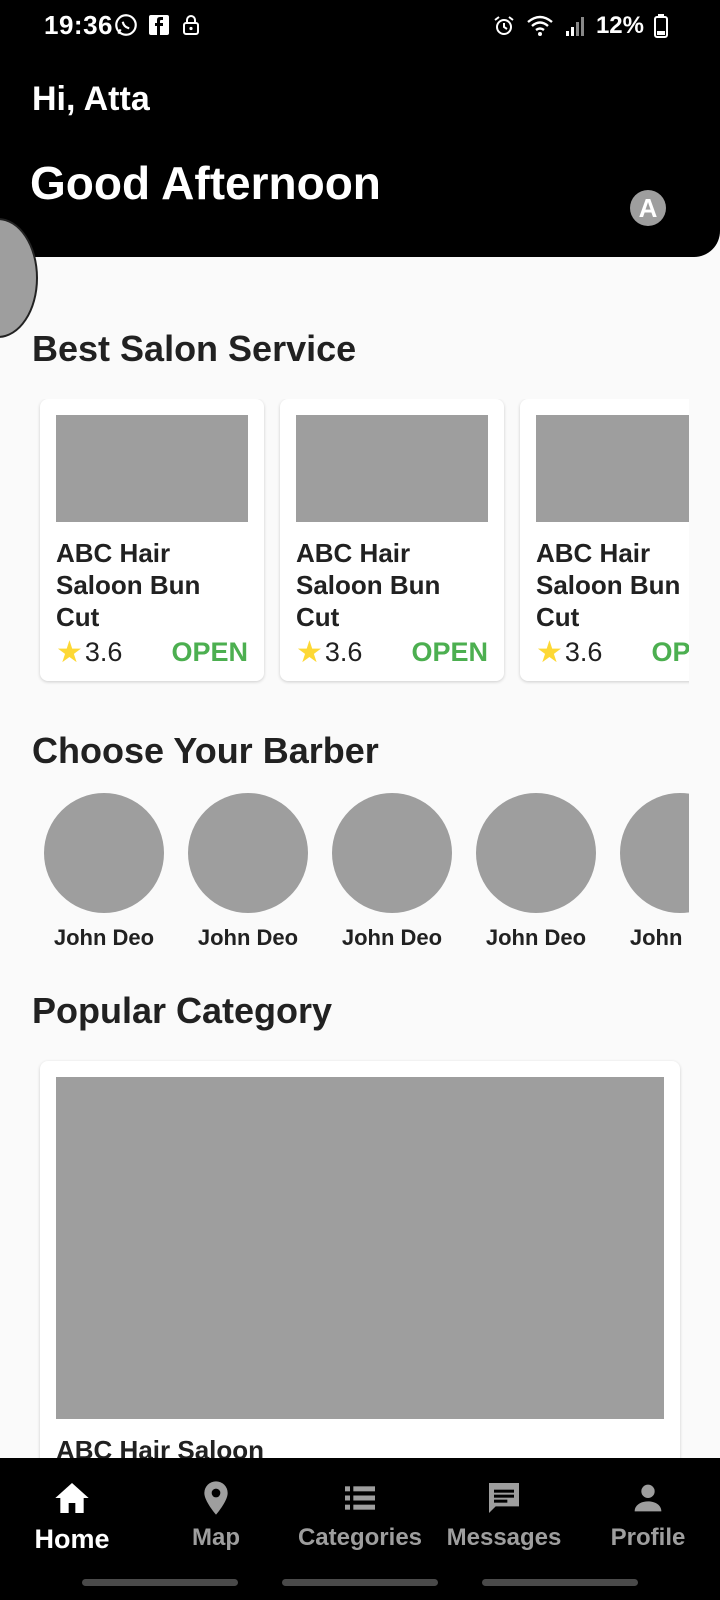 The width and height of the screenshot is (720, 1600). I want to click on nav-label: Map, so click(216, 1537).